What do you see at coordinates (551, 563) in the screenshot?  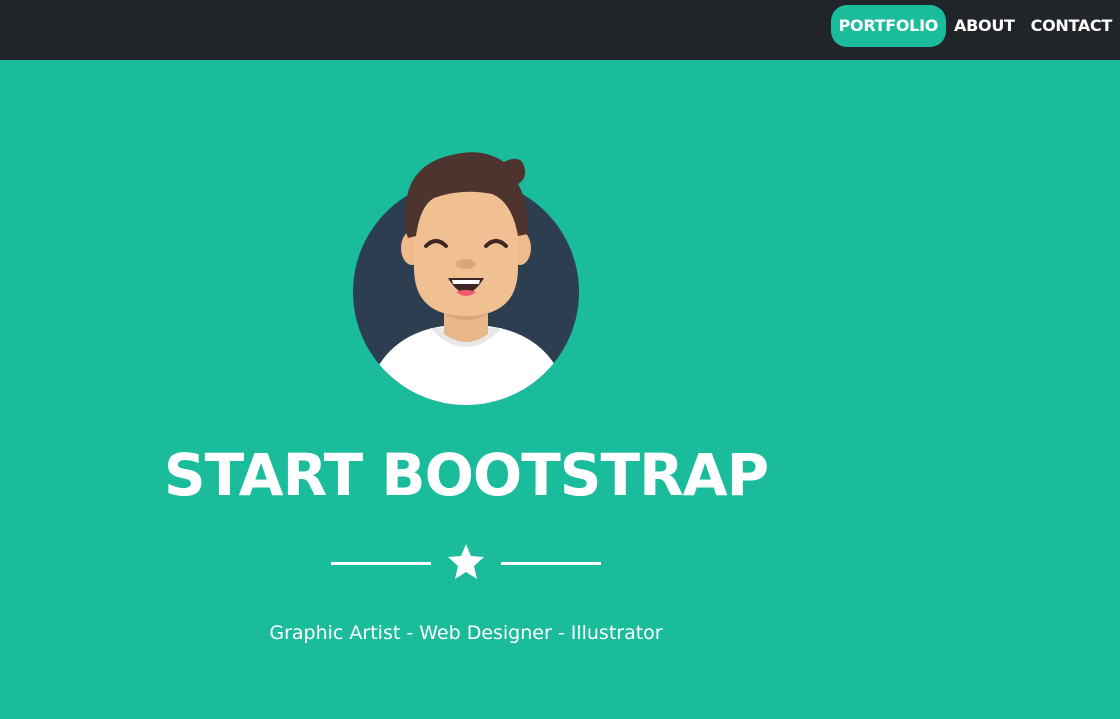 I see `divider-line-right` at bounding box center [551, 563].